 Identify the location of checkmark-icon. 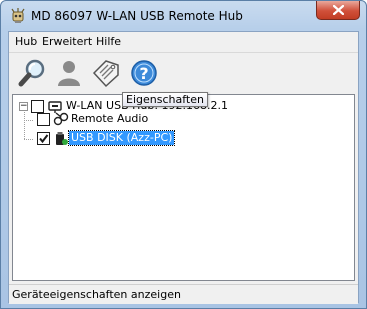
(44, 139).